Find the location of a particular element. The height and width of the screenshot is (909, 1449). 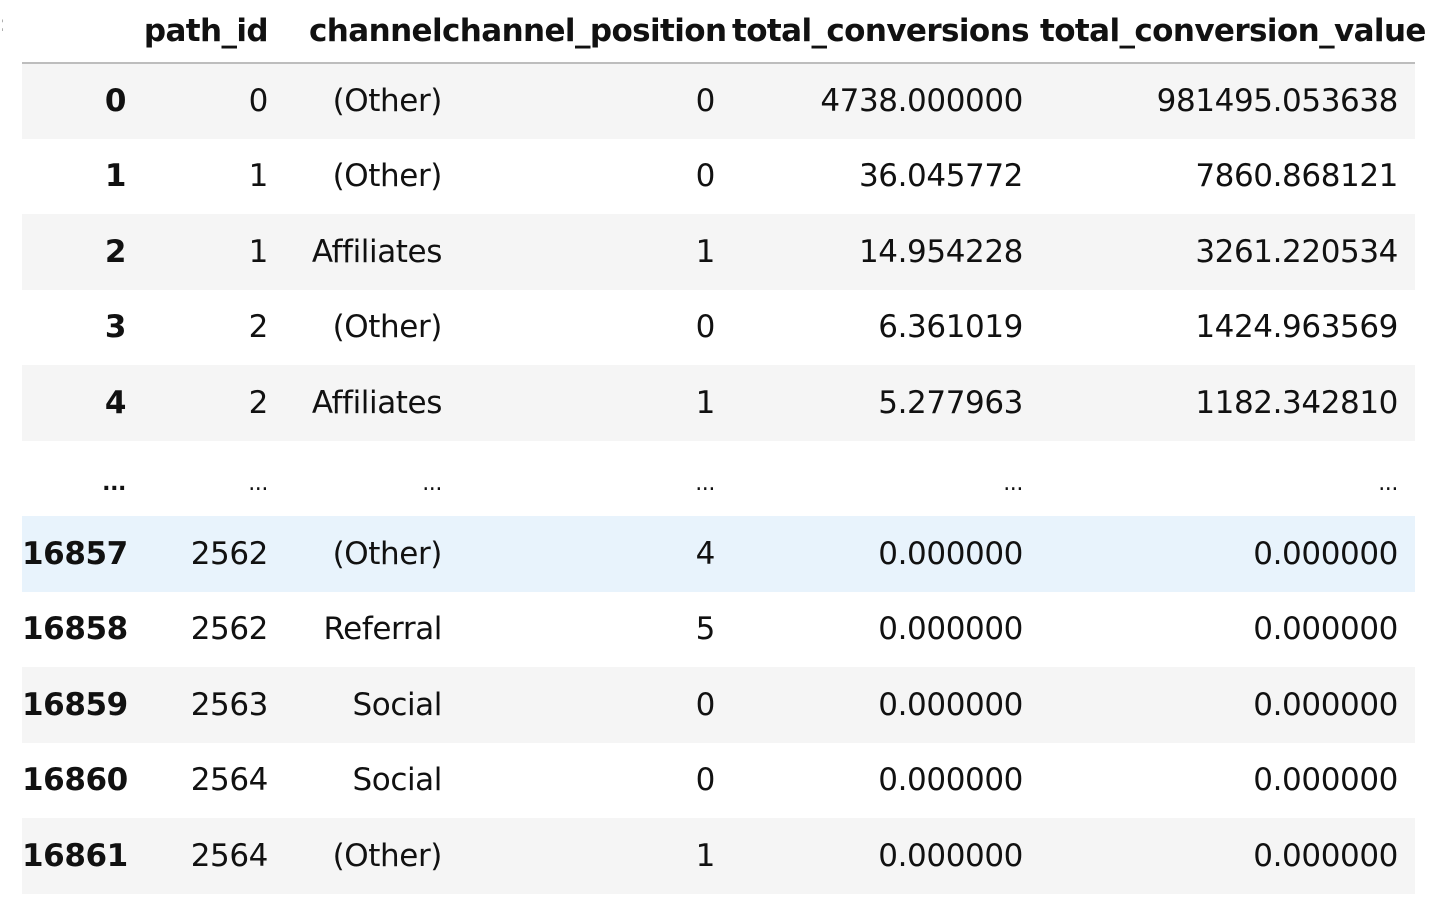

column-header-channel-position: channel_position is located at coordinates (587, 32).